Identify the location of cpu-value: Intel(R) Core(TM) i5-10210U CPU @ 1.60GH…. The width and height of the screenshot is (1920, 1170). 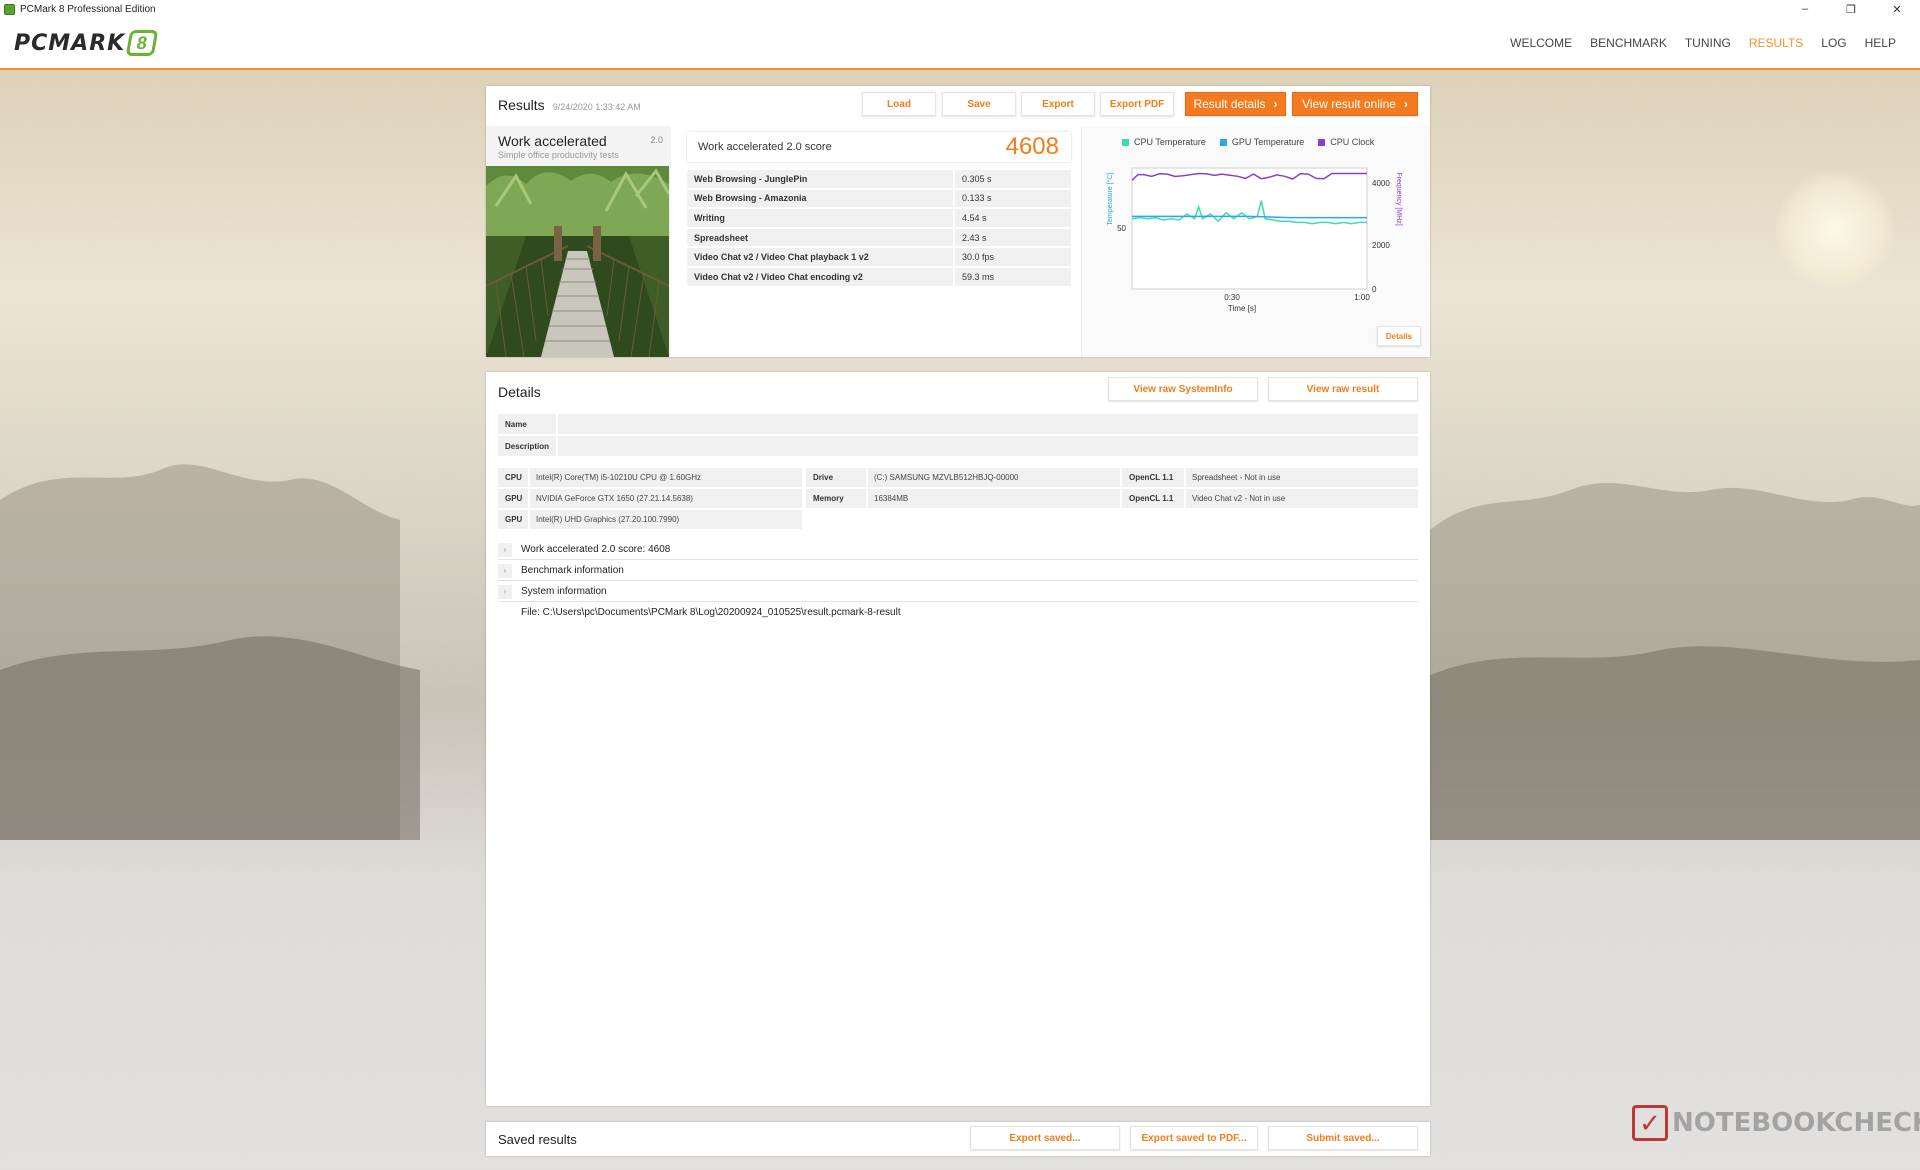
(666, 477).